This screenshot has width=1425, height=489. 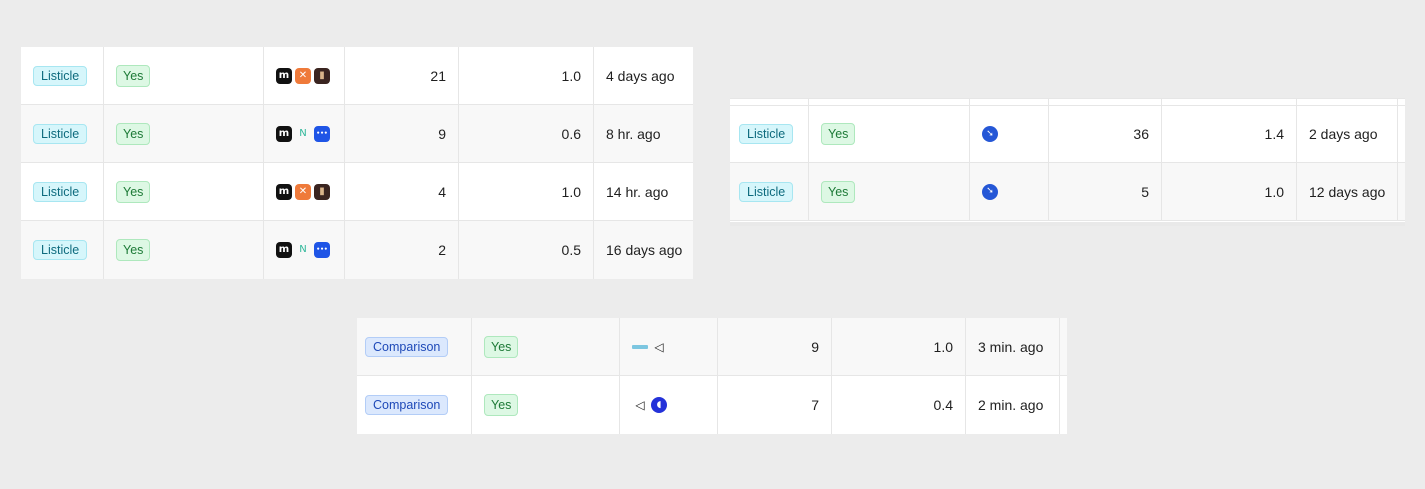 I want to click on table-row: Listicle Yes m N ••• 2 0.5 16 days ago, so click(x=357, y=250).